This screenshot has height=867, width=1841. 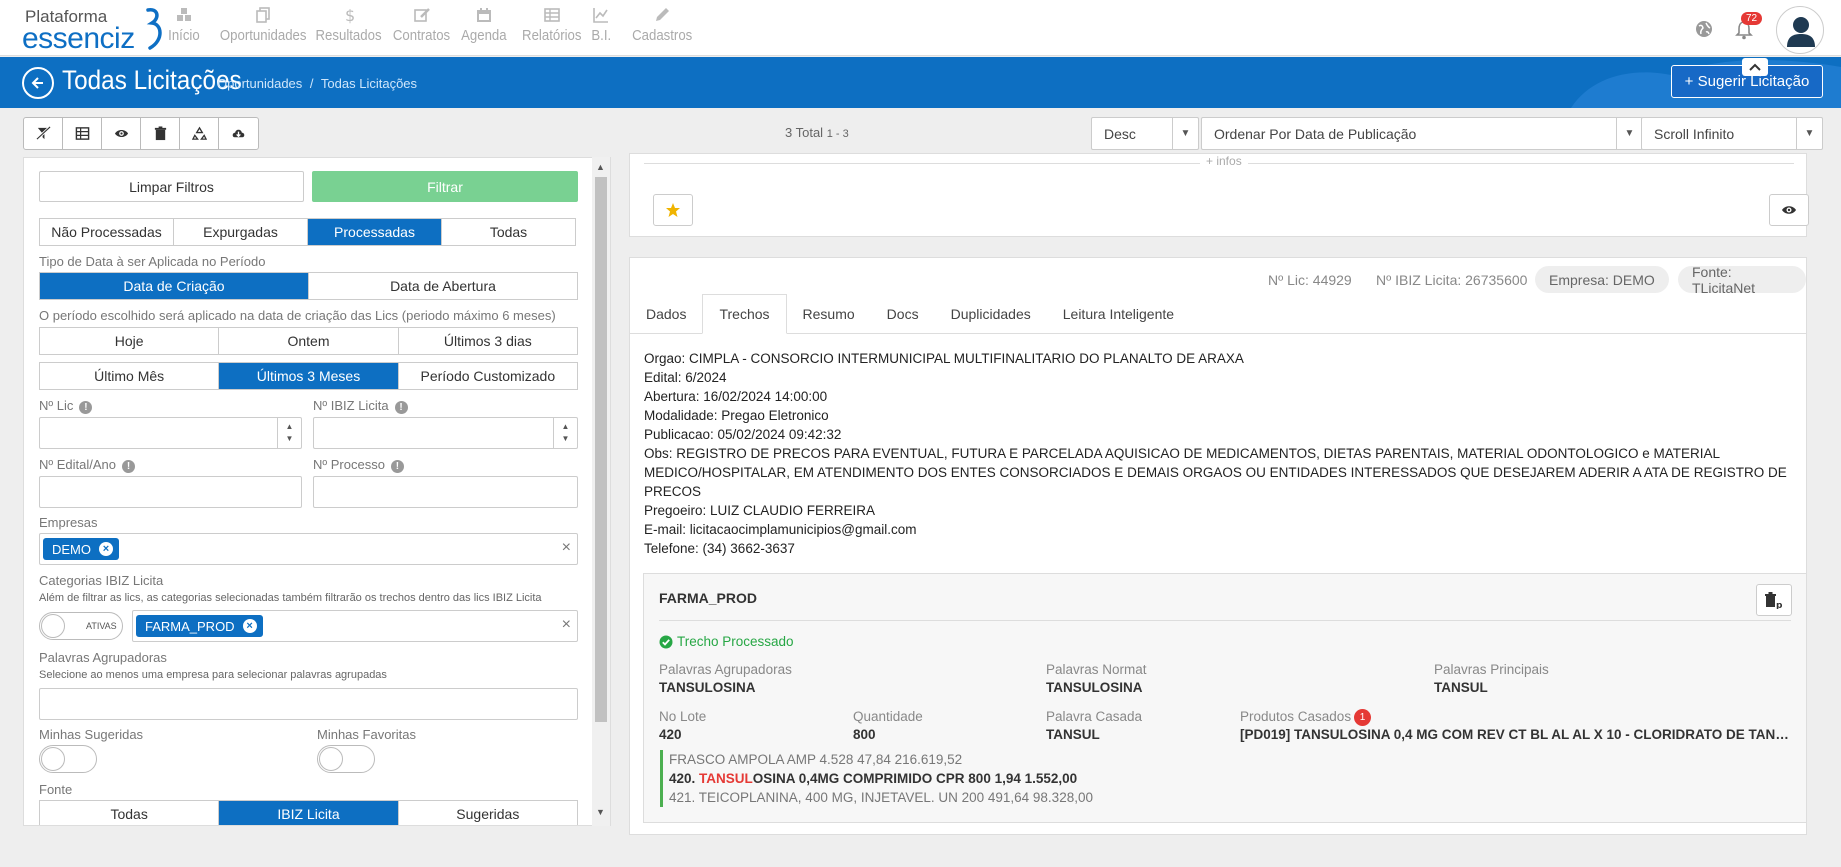 What do you see at coordinates (170, 492) in the screenshot?
I see `n-edital-input` at bounding box center [170, 492].